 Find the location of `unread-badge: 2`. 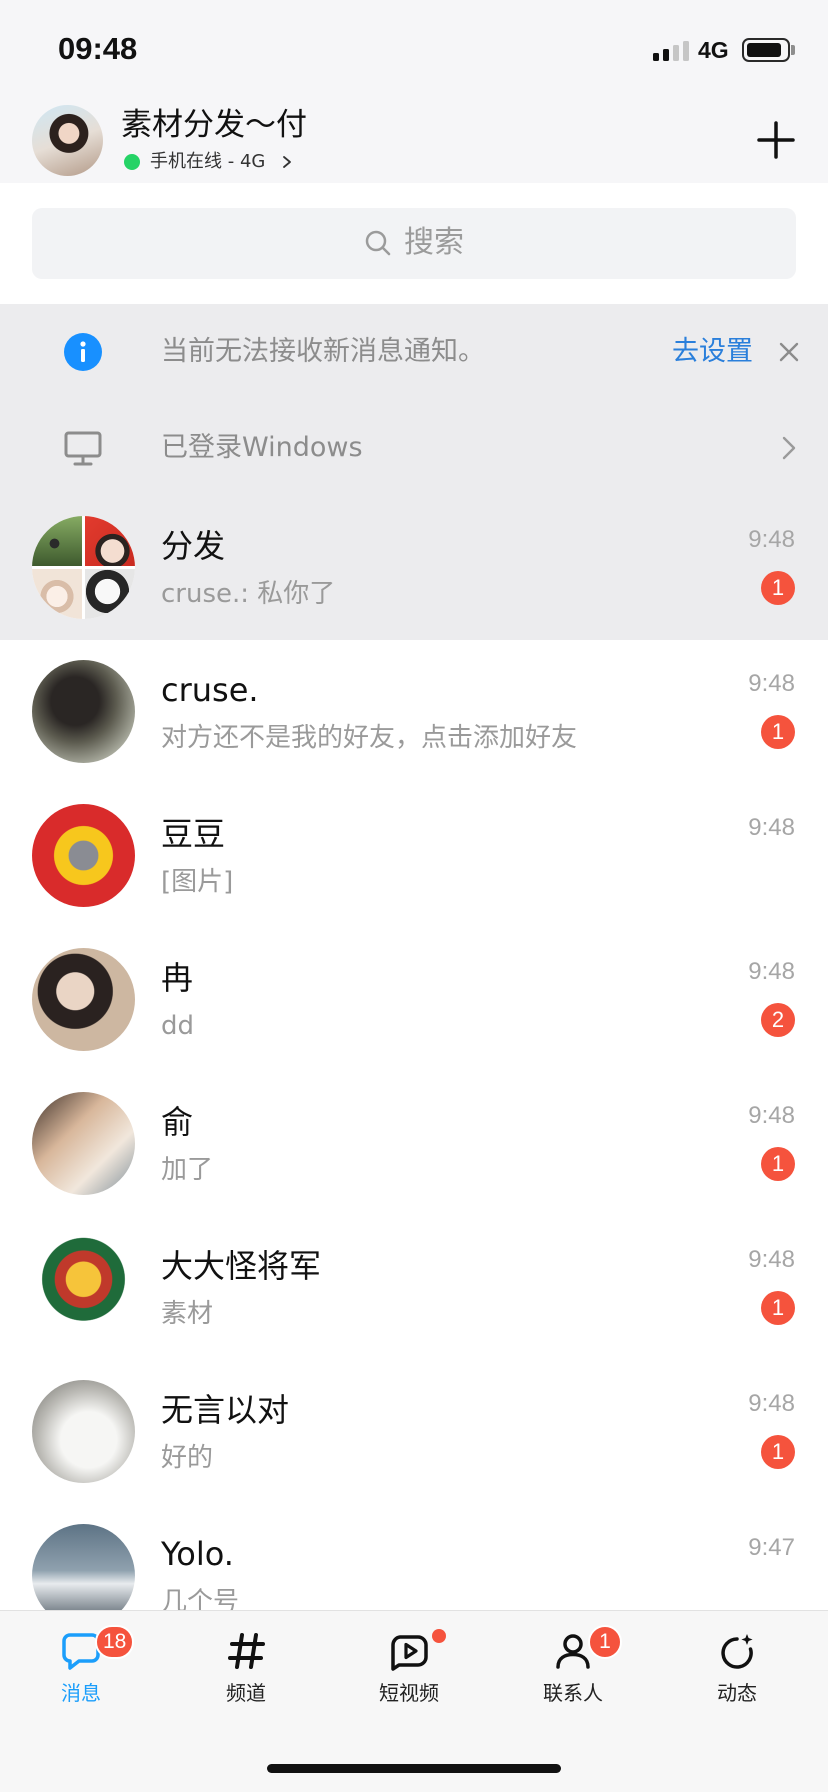

unread-badge: 2 is located at coordinates (778, 1020).